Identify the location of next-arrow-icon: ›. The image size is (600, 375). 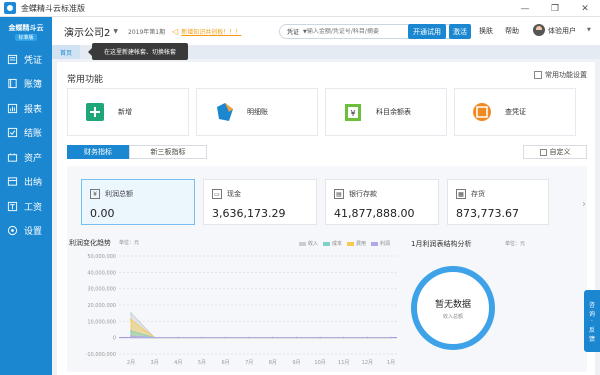
(584, 204).